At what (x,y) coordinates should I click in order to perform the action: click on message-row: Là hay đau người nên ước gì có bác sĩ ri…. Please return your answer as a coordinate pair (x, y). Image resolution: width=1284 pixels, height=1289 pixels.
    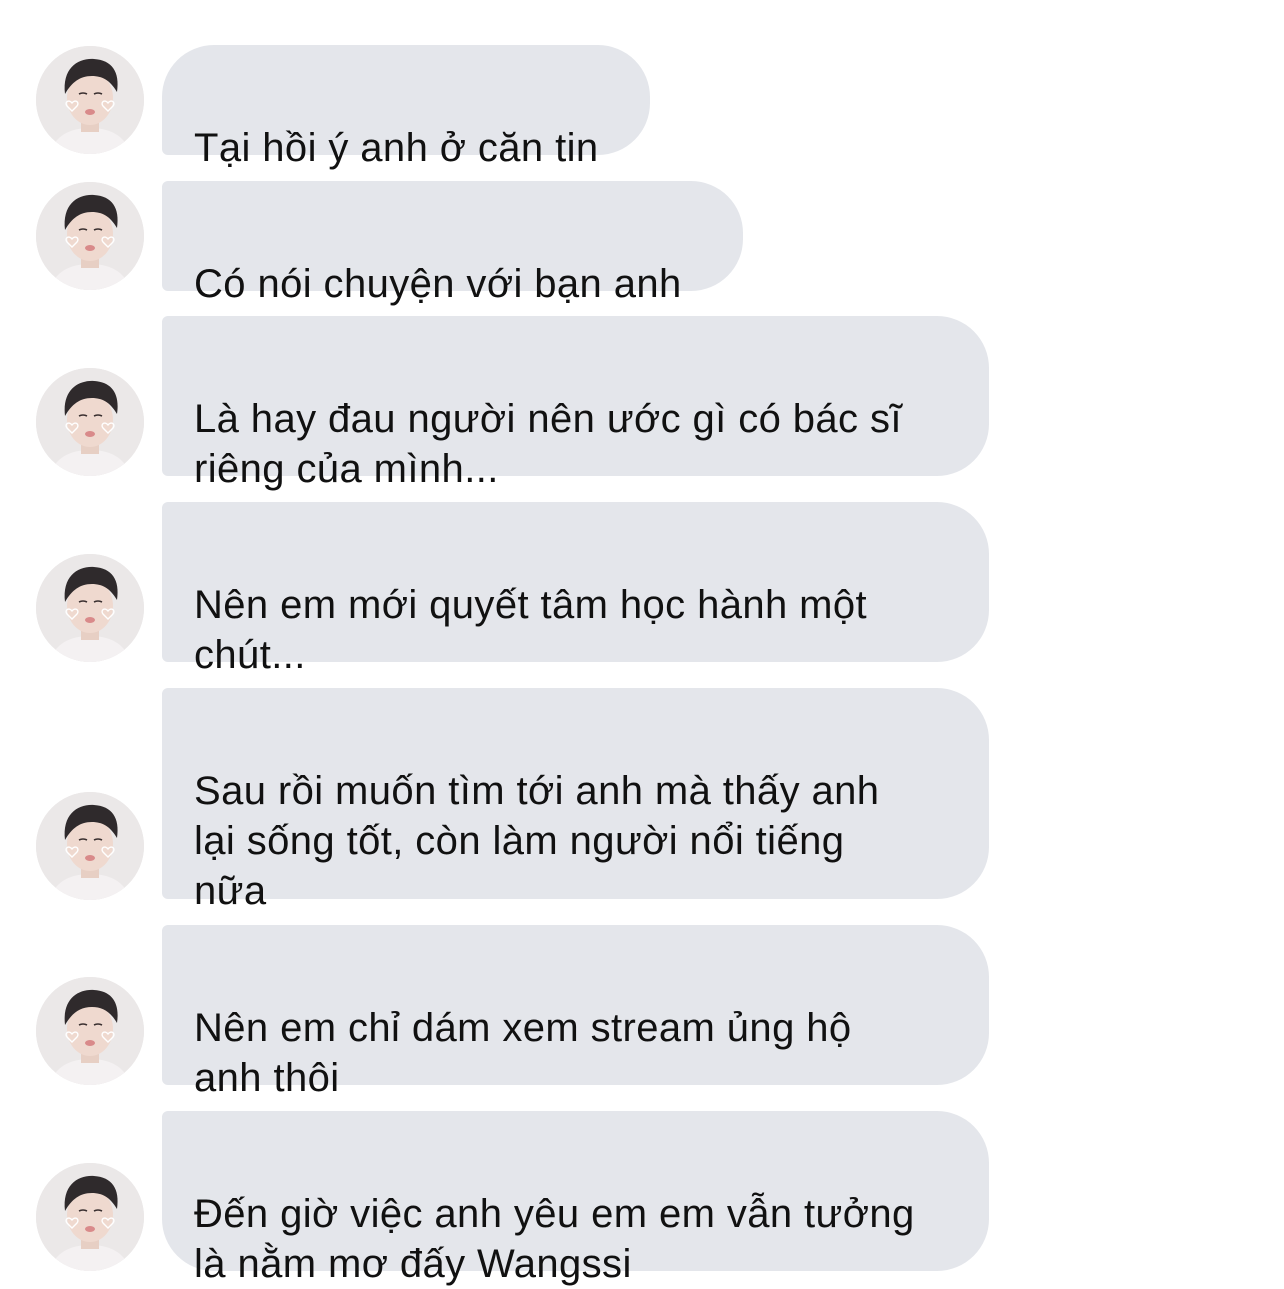
    Looking at the image, I should click on (642, 403).